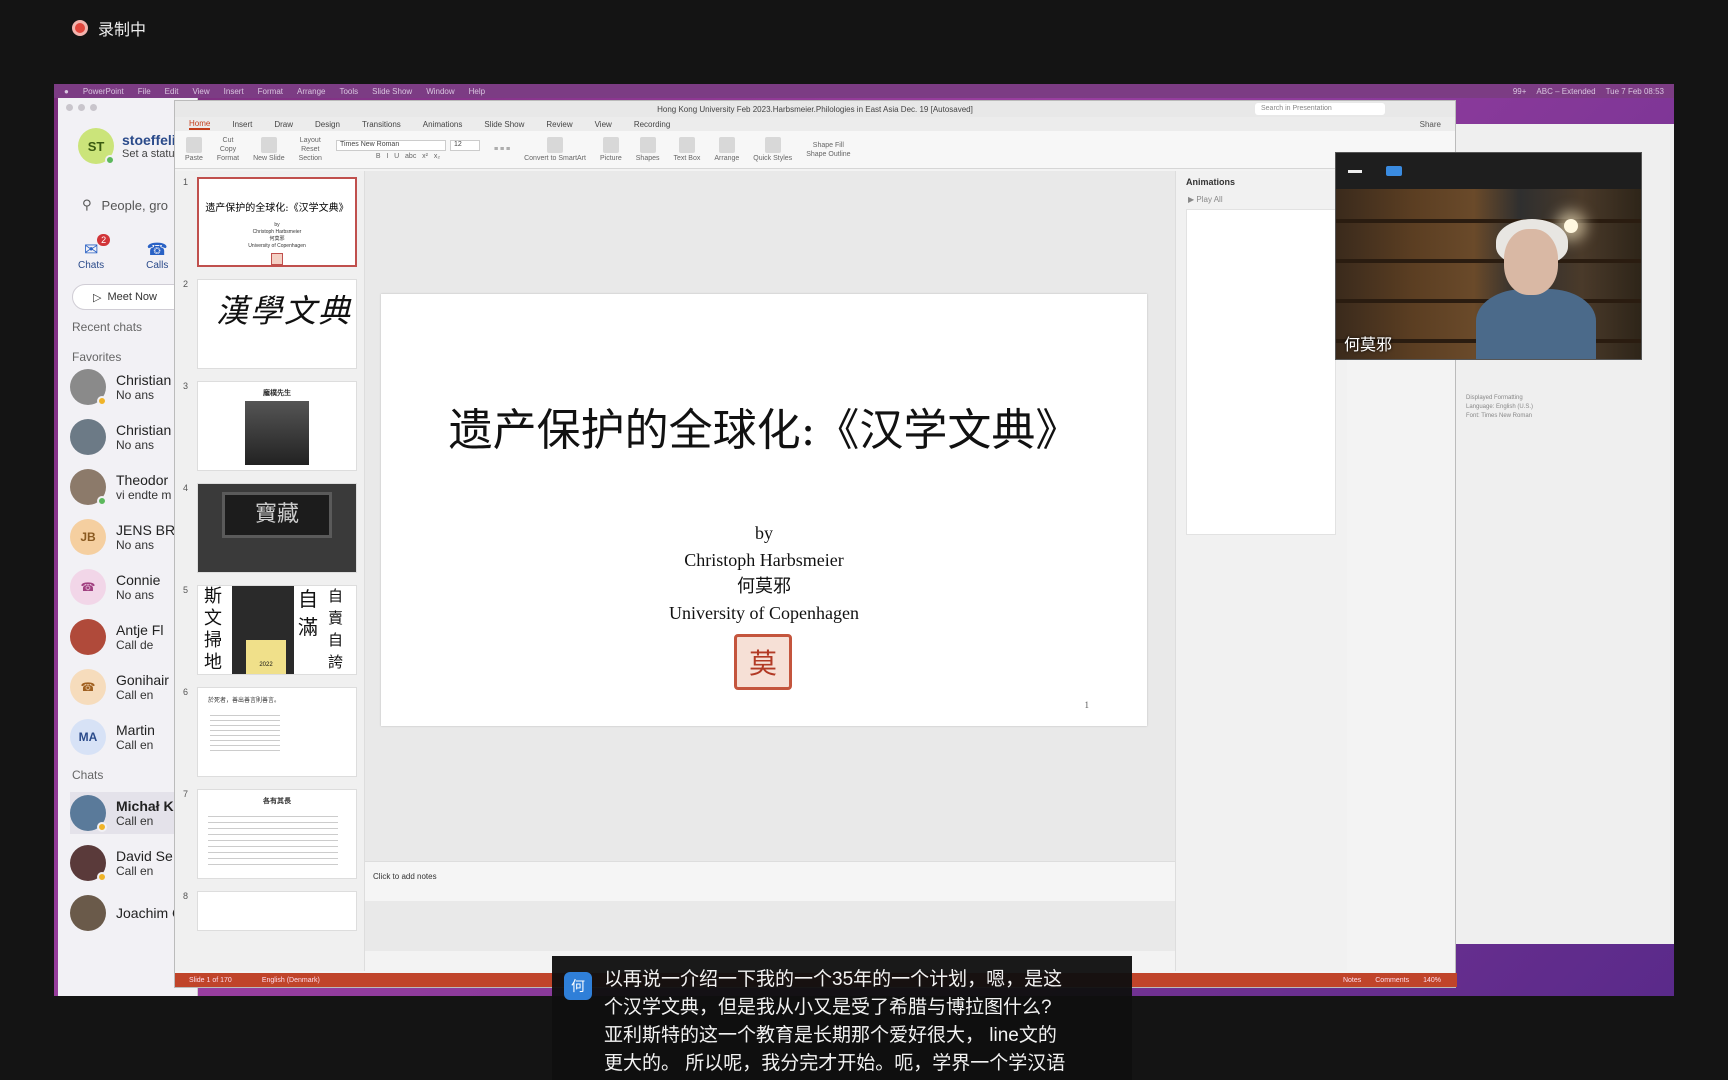 Image resolution: width=1728 pixels, height=1080 pixels. What do you see at coordinates (390, 145) in the screenshot?
I see `font-name-select: Times New Roman` at bounding box center [390, 145].